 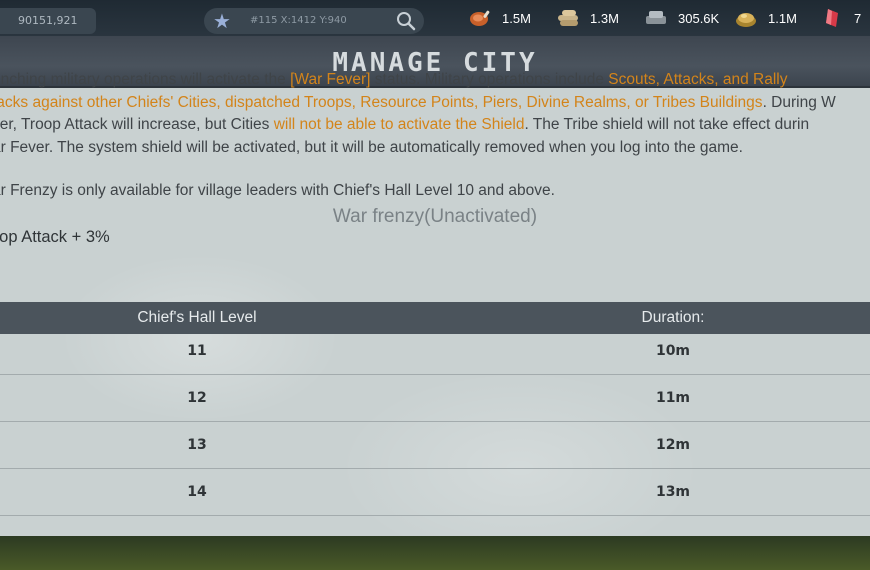 What do you see at coordinates (435, 398) in the screenshot?
I see `table-row: 12 11m` at bounding box center [435, 398].